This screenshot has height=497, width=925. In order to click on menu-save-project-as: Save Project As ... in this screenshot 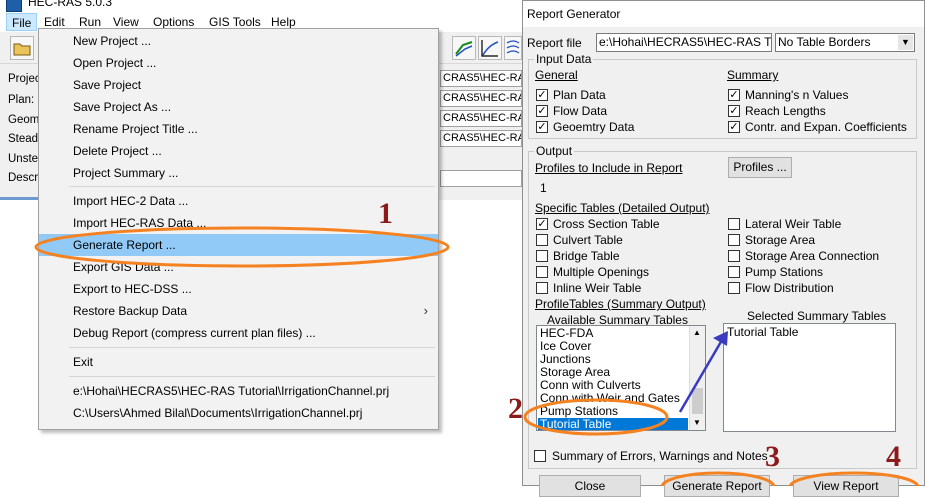, I will do `click(238, 107)`.